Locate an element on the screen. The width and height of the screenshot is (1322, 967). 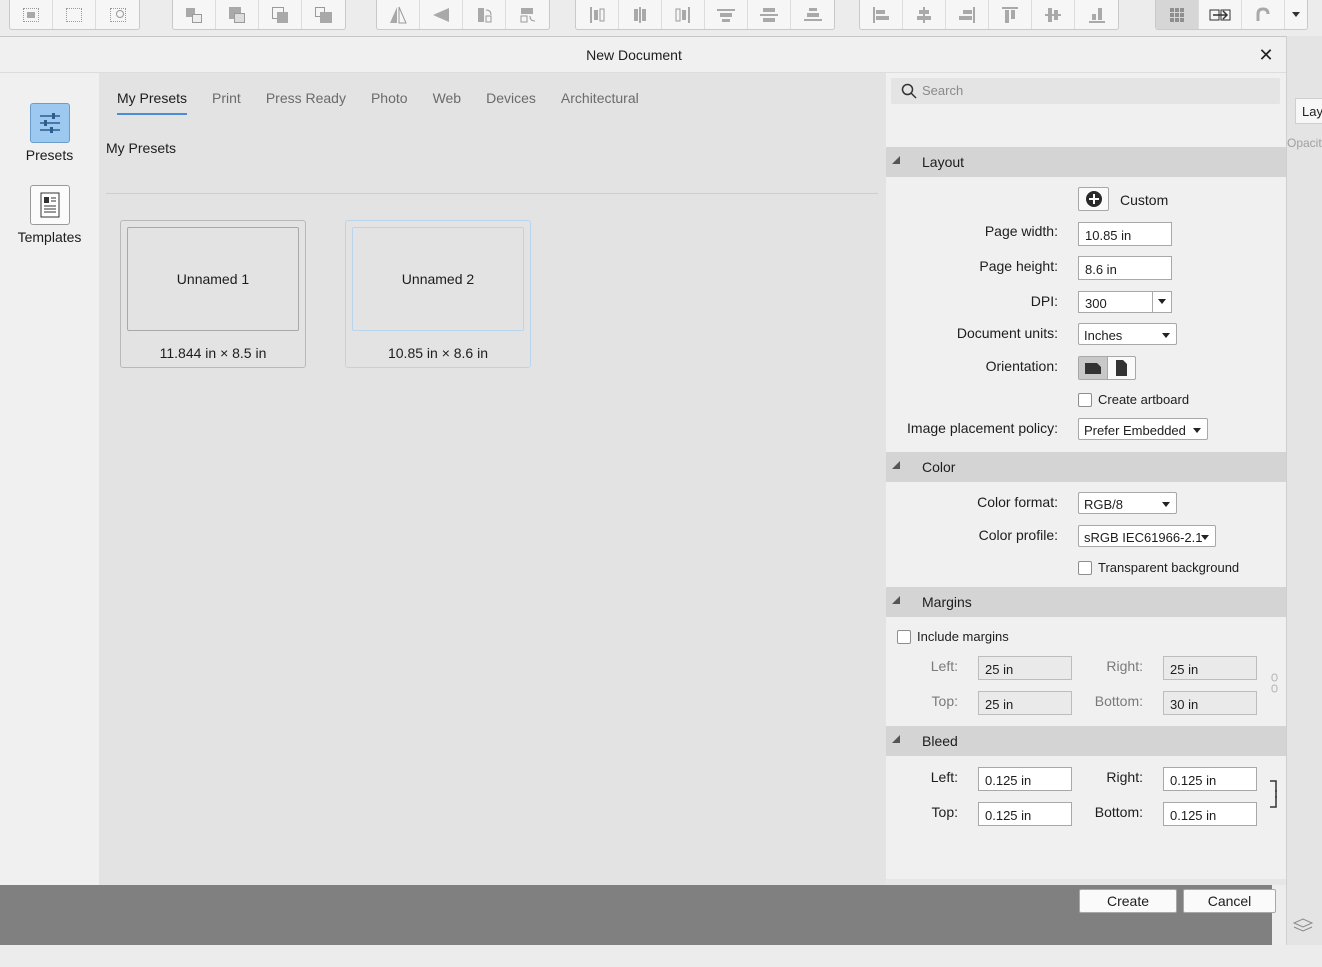
align-v-center-button is located at coordinates (1053, 14).